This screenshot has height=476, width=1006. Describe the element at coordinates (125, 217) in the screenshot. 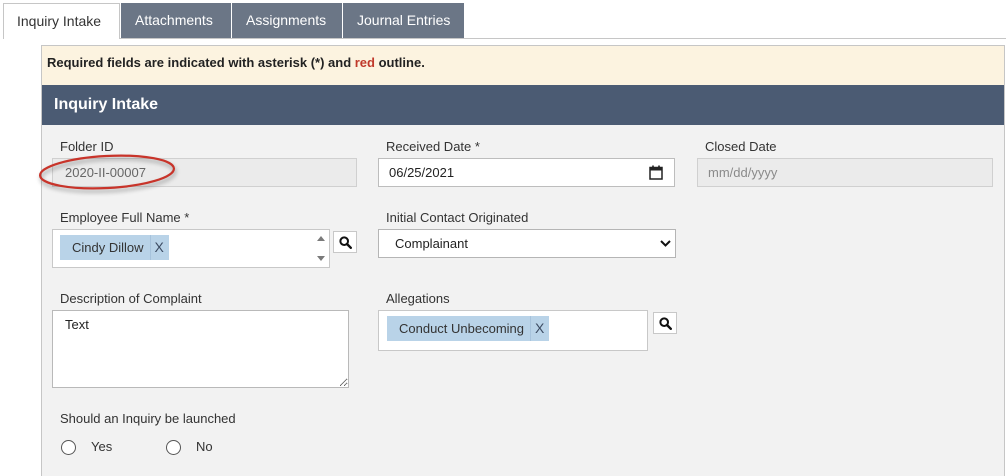

I see `employee-full-name-label: Employee Full Name *` at that location.